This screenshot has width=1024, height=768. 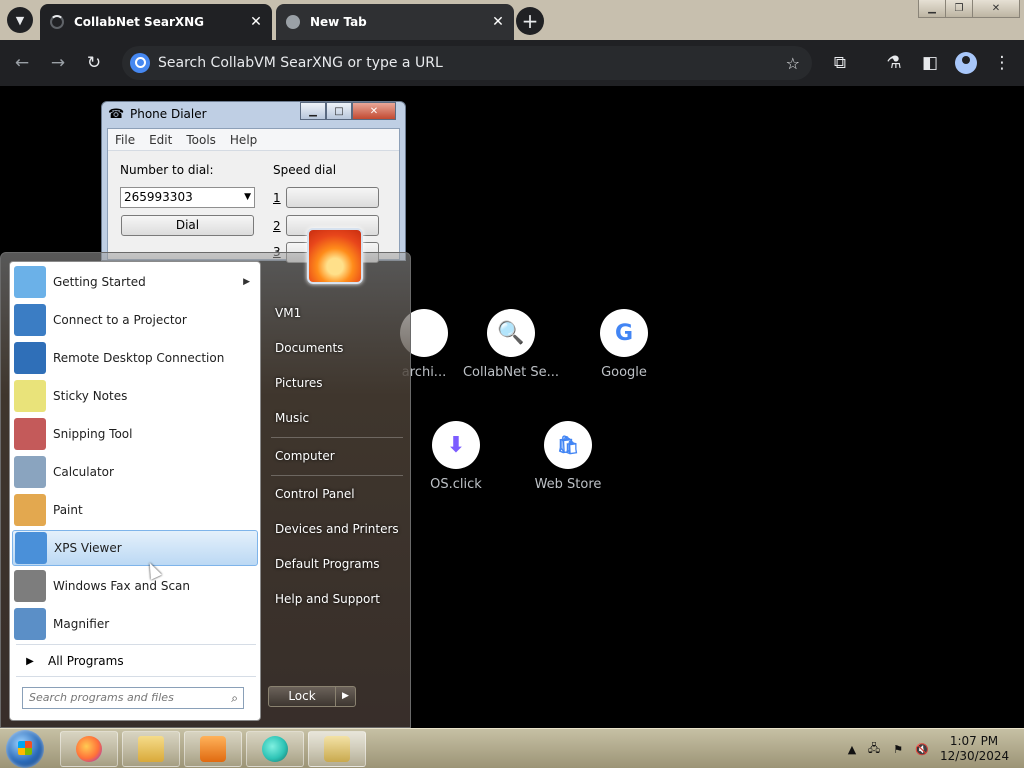 I want to click on magnifier-icon, so click(x=30, y=624).